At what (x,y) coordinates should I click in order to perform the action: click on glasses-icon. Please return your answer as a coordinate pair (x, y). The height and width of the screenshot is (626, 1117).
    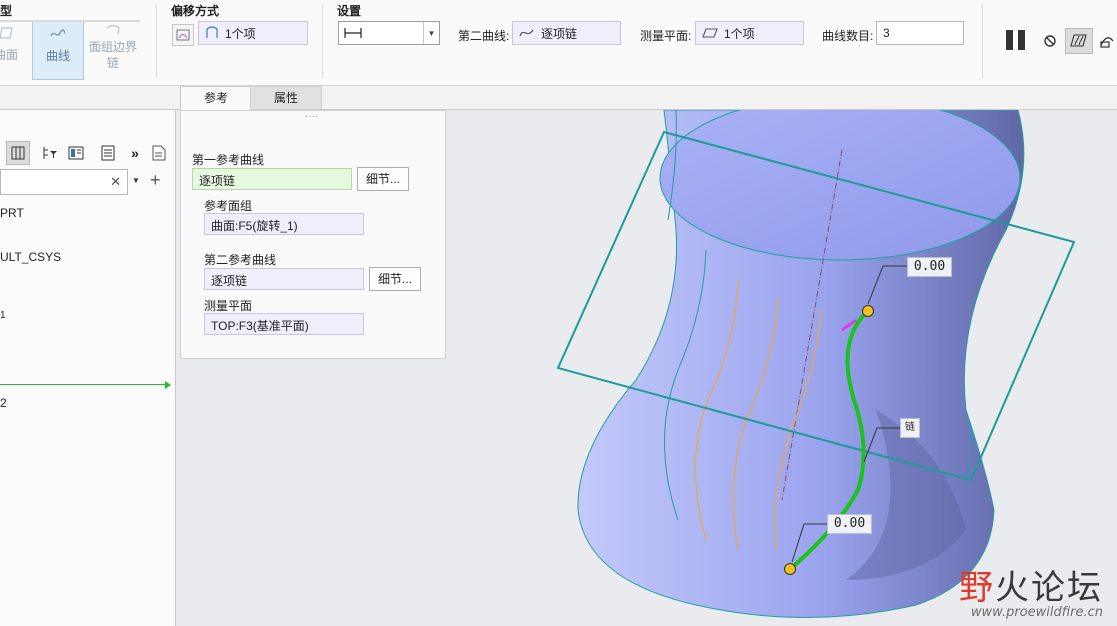
    Looking at the image, I should click on (1107, 42).